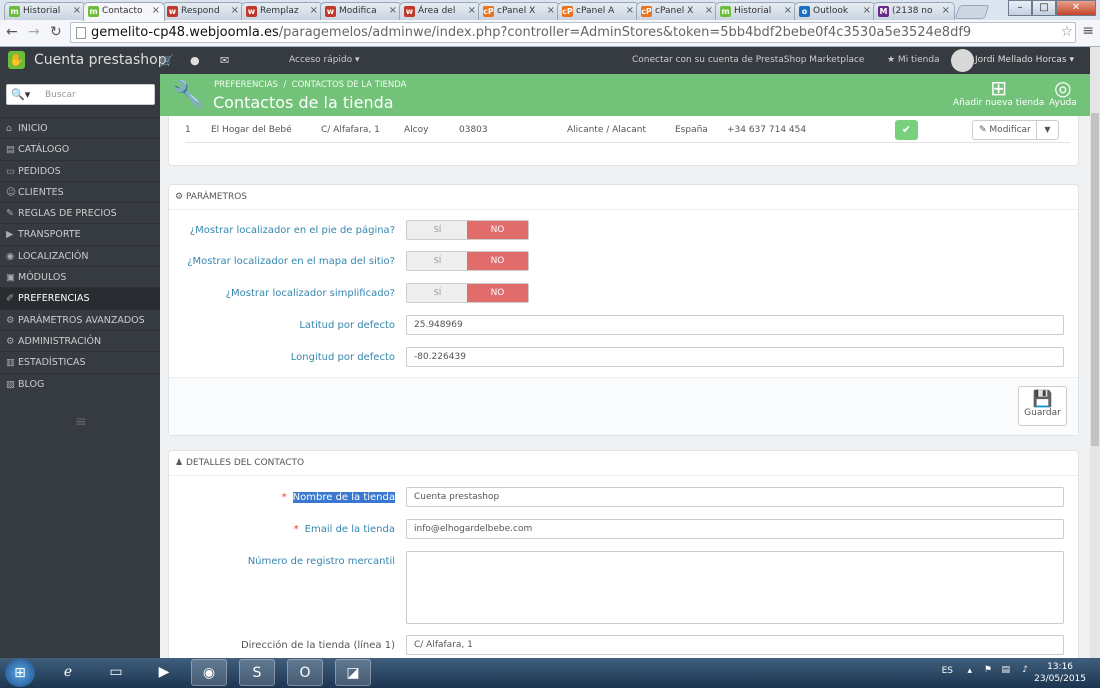 Image resolution: width=1100 pixels, height=688 pixels. Describe the element at coordinates (209, 672) in the screenshot. I see `chrome-icon: ◉` at that location.